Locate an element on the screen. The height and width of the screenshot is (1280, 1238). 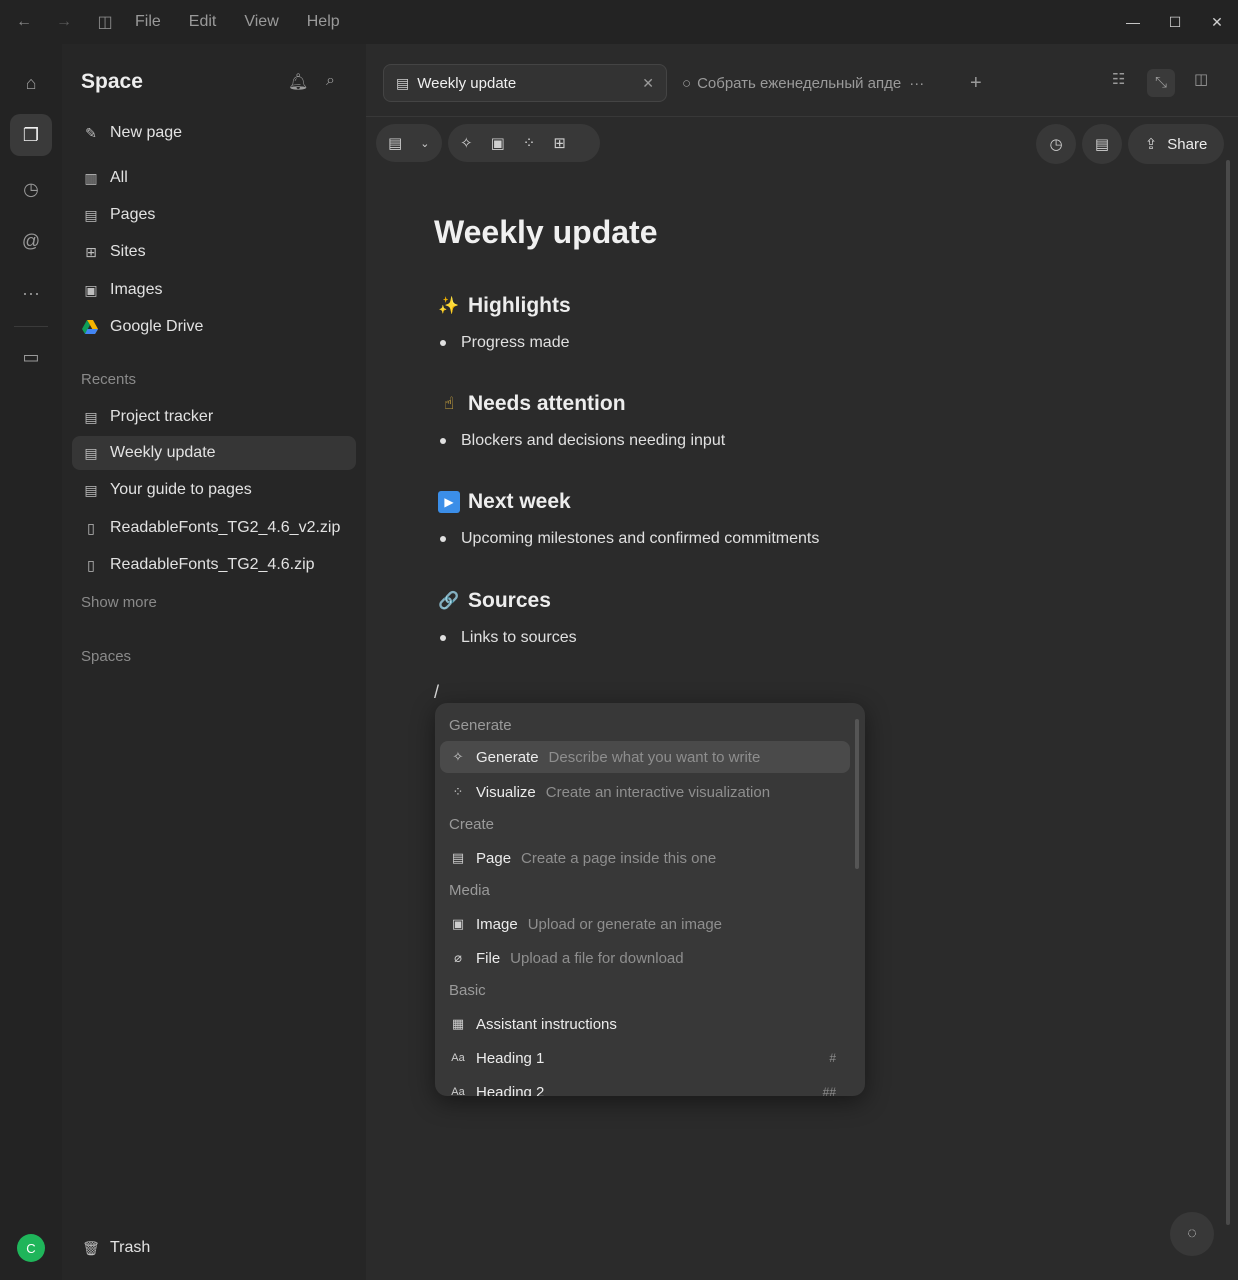
heading-needs-attention: ☝ Needs attention is located at coordinates (532, 404).